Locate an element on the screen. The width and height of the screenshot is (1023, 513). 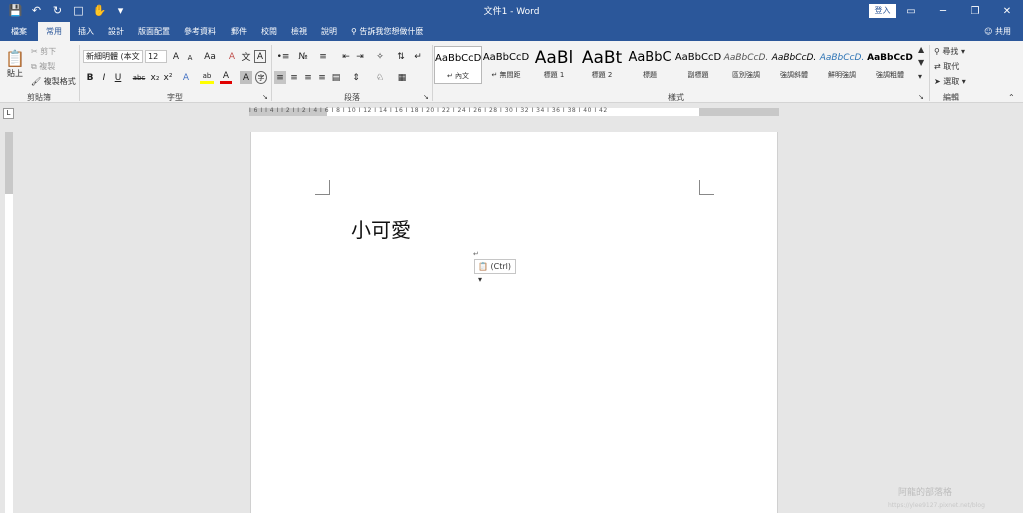
align-center-button: ≡ is located at coordinates (294, 77).